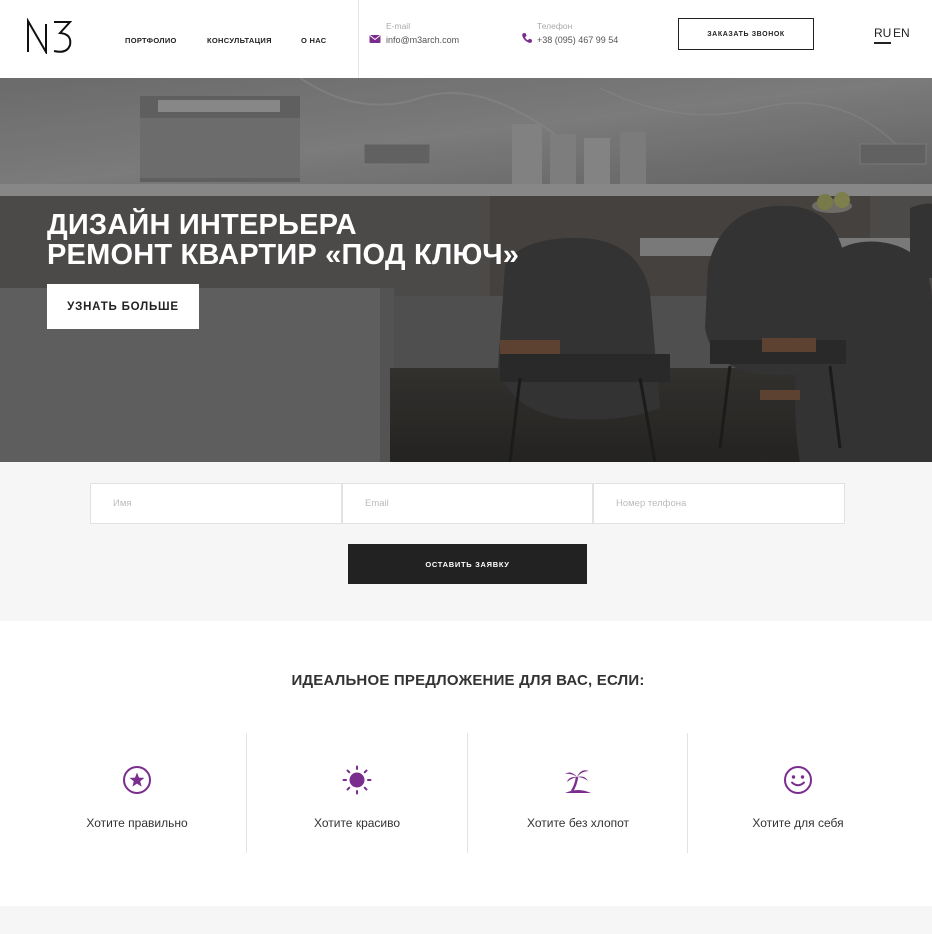  What do you see at coordinates (798, 780) in the screenshot?
I see `smiley-icon` at bounding box center [798, 780].